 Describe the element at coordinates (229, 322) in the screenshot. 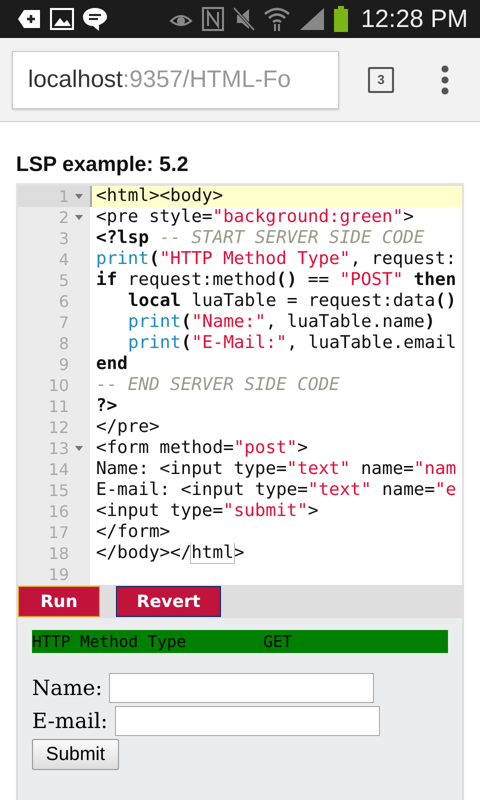

I see `code-string: "Name:"` at that location.